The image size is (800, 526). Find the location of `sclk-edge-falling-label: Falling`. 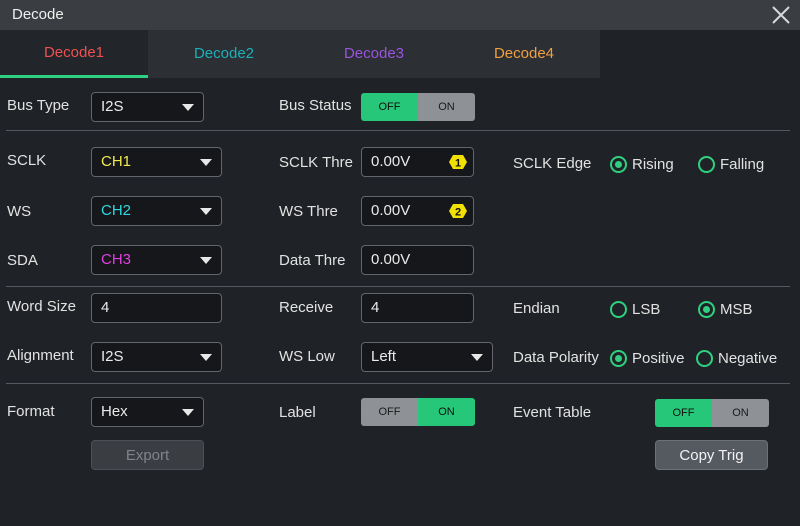

sclk-edge-falling-label: Falling is located at coordinates (742, 164).